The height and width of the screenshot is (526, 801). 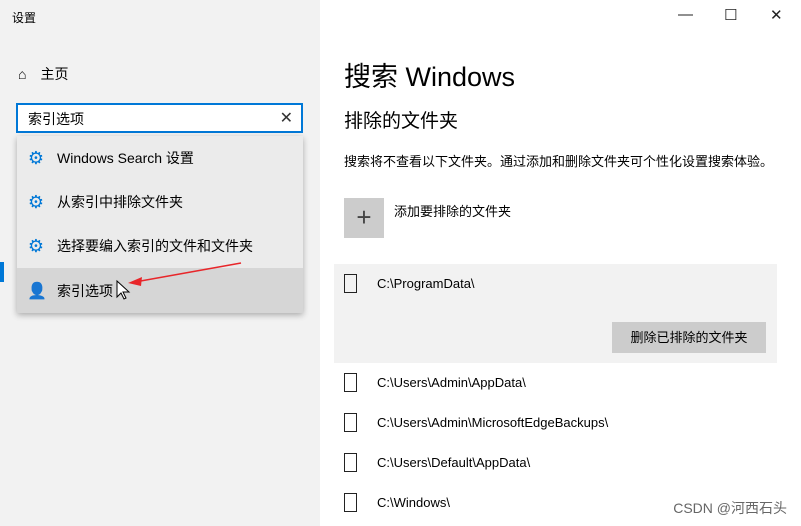 What do you see at coordinates (730, 15) in the screenshot?
I see `maximize-button: ☐` at bounding box center [730, 15].